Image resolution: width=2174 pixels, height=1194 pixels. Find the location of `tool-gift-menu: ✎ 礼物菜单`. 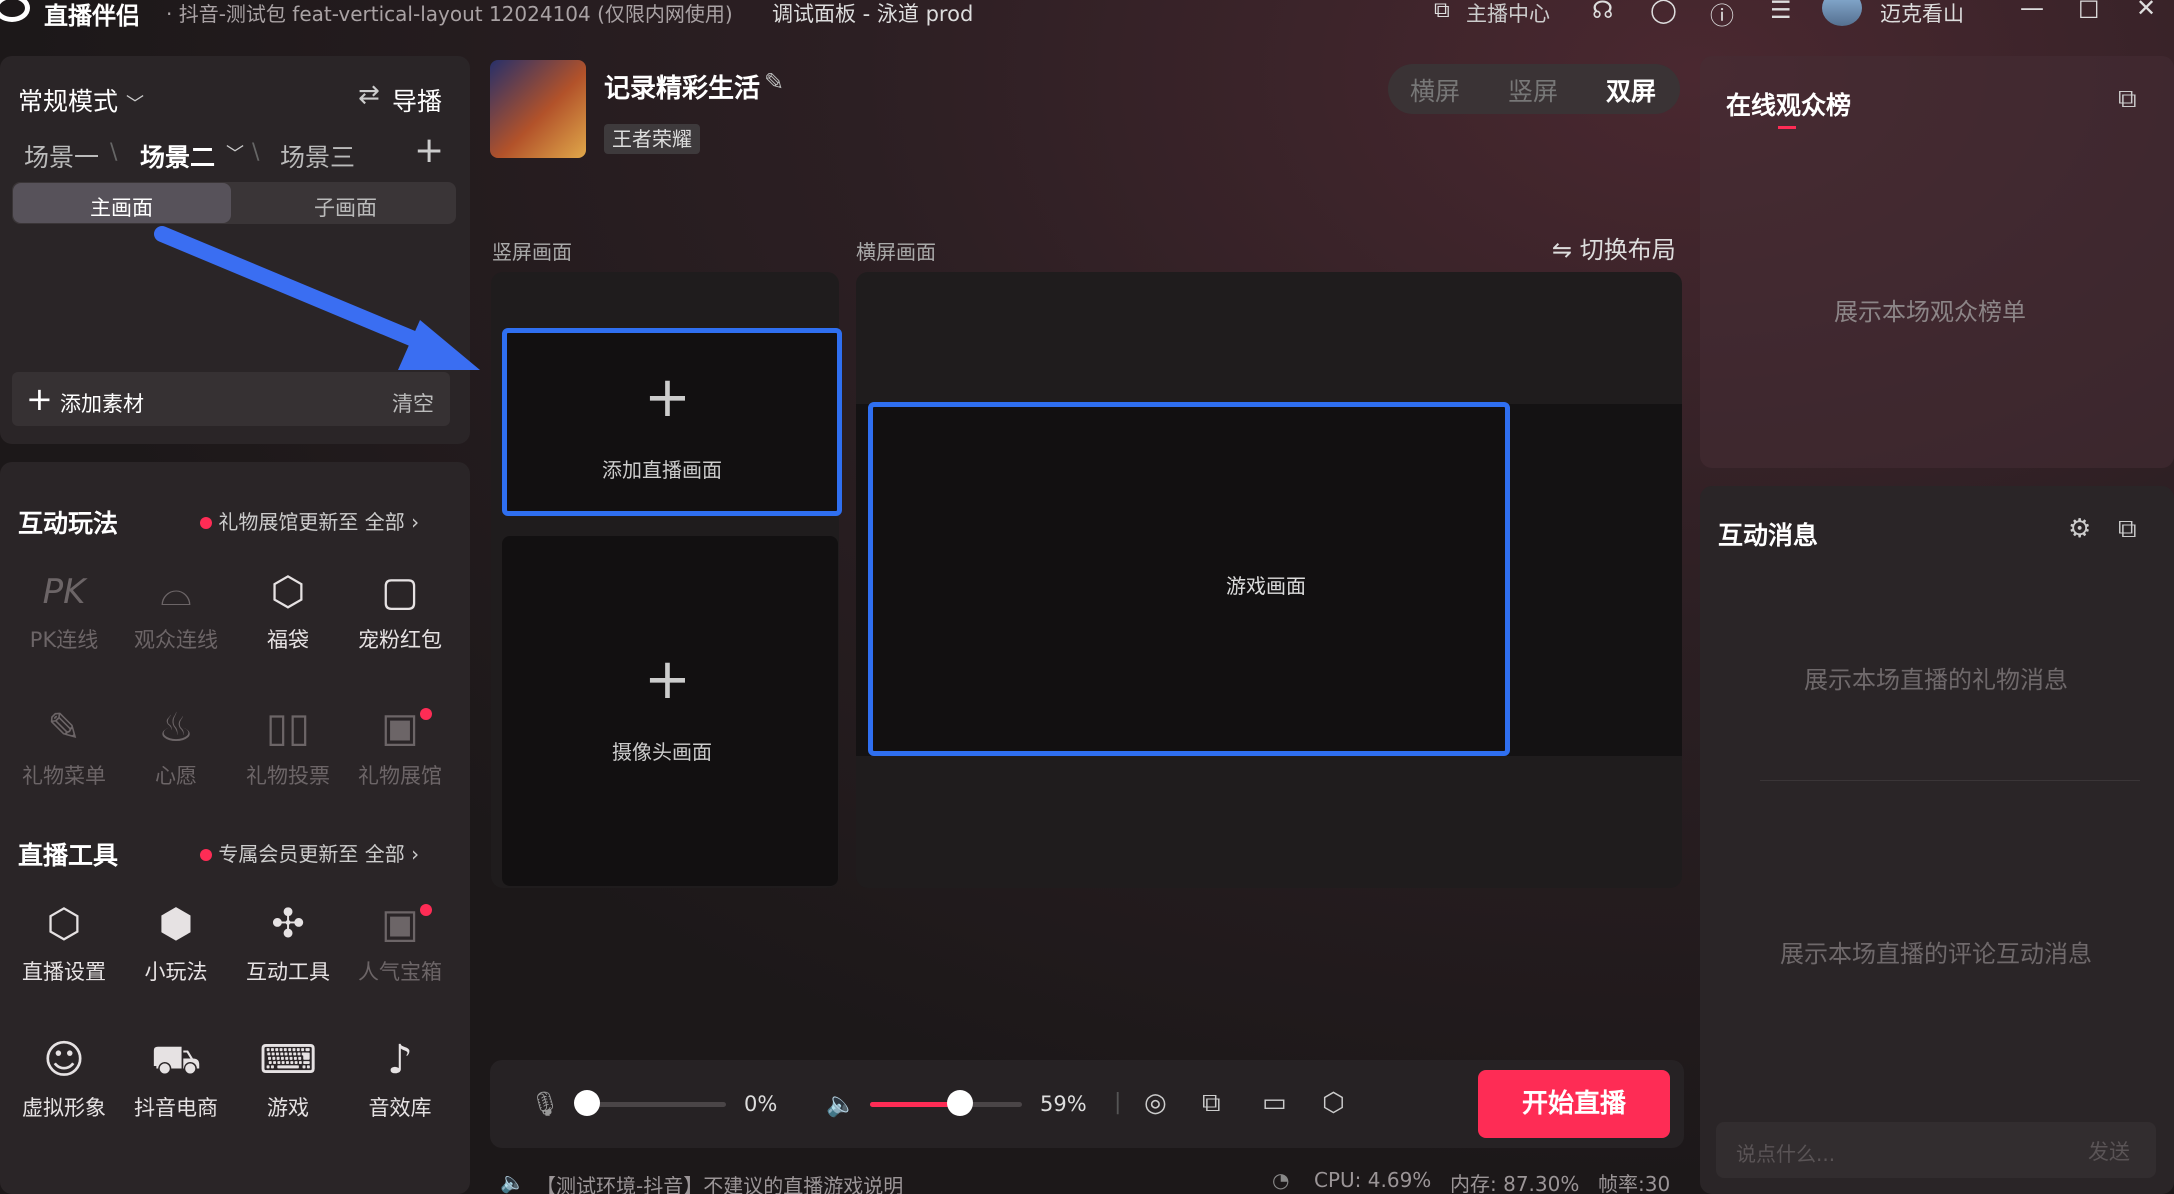

tool-gift-menu: ✎ 礼物菜单 is located at coordinates (64, 747).